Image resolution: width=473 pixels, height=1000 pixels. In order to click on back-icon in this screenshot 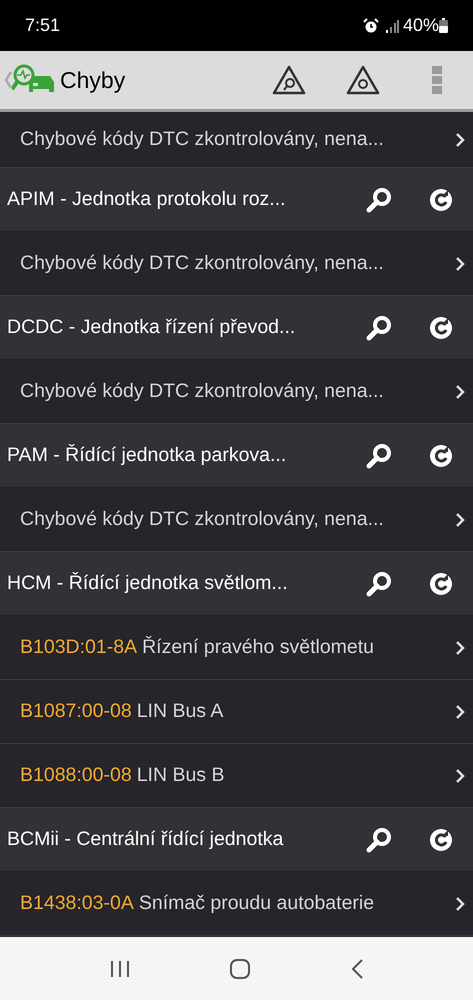, I will do `click(357, 969)`.